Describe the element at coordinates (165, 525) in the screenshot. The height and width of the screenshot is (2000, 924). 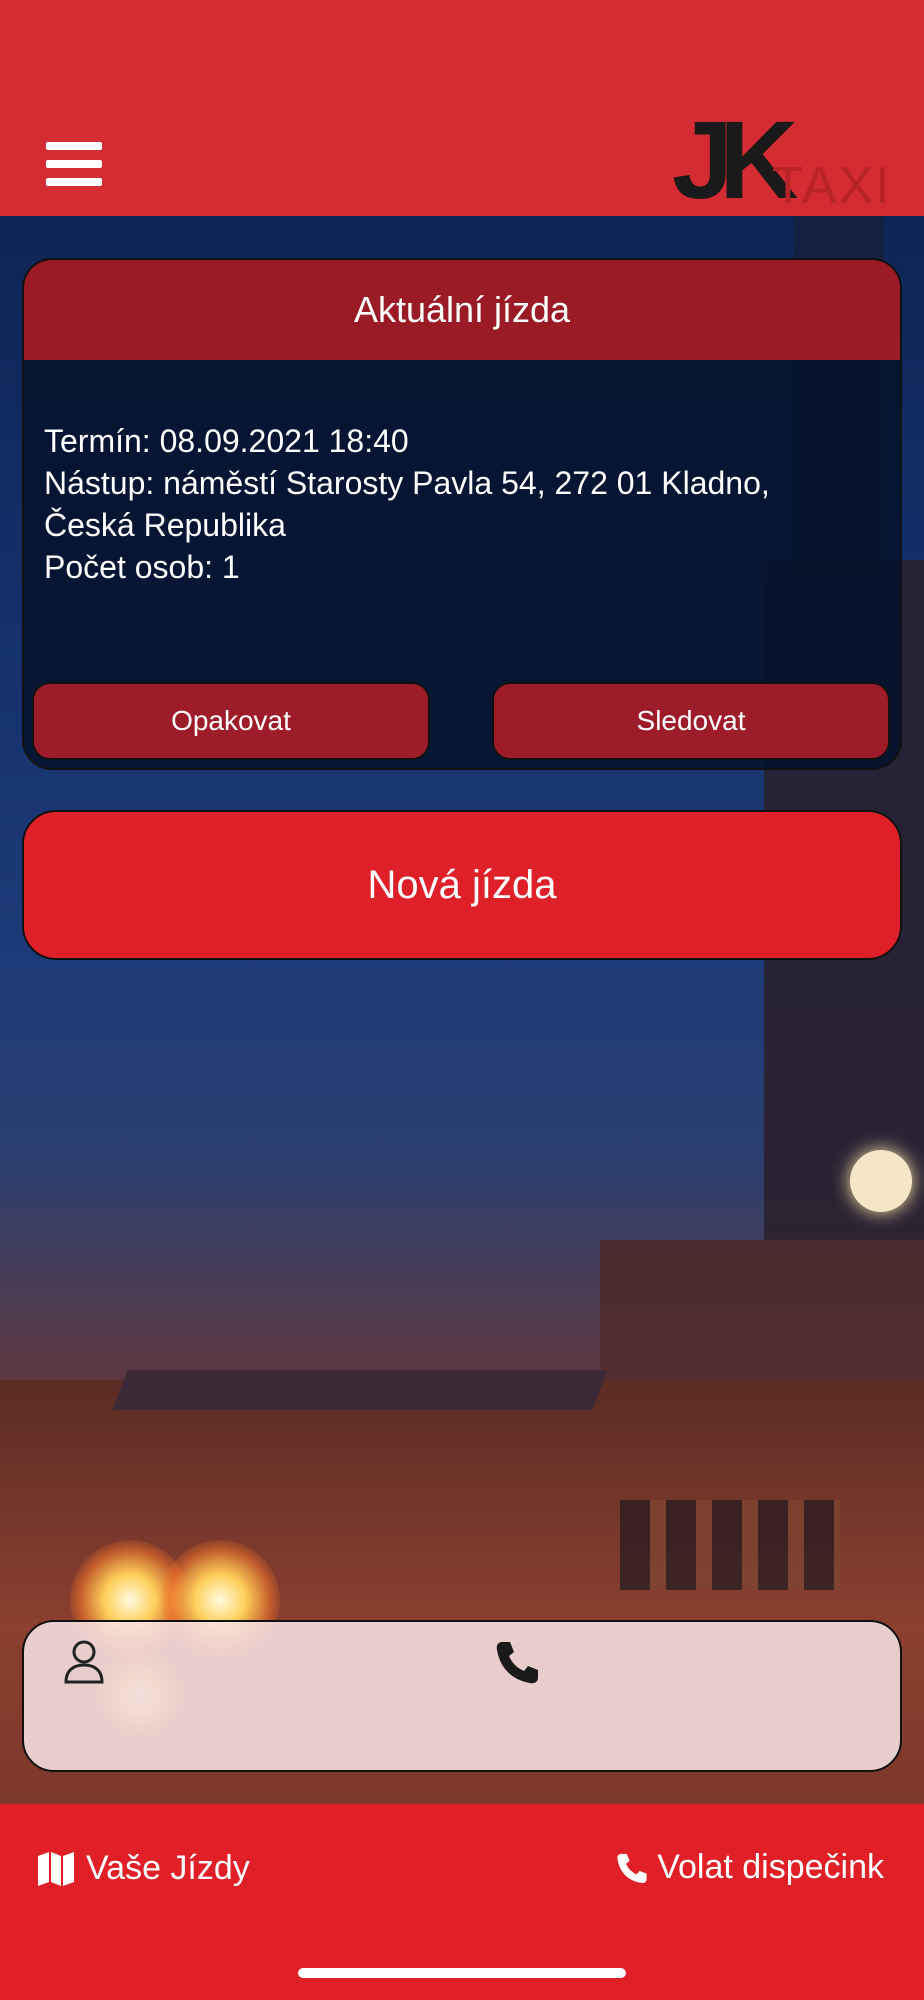
I see `ride-pickup-country: Česká Republika` at that location.